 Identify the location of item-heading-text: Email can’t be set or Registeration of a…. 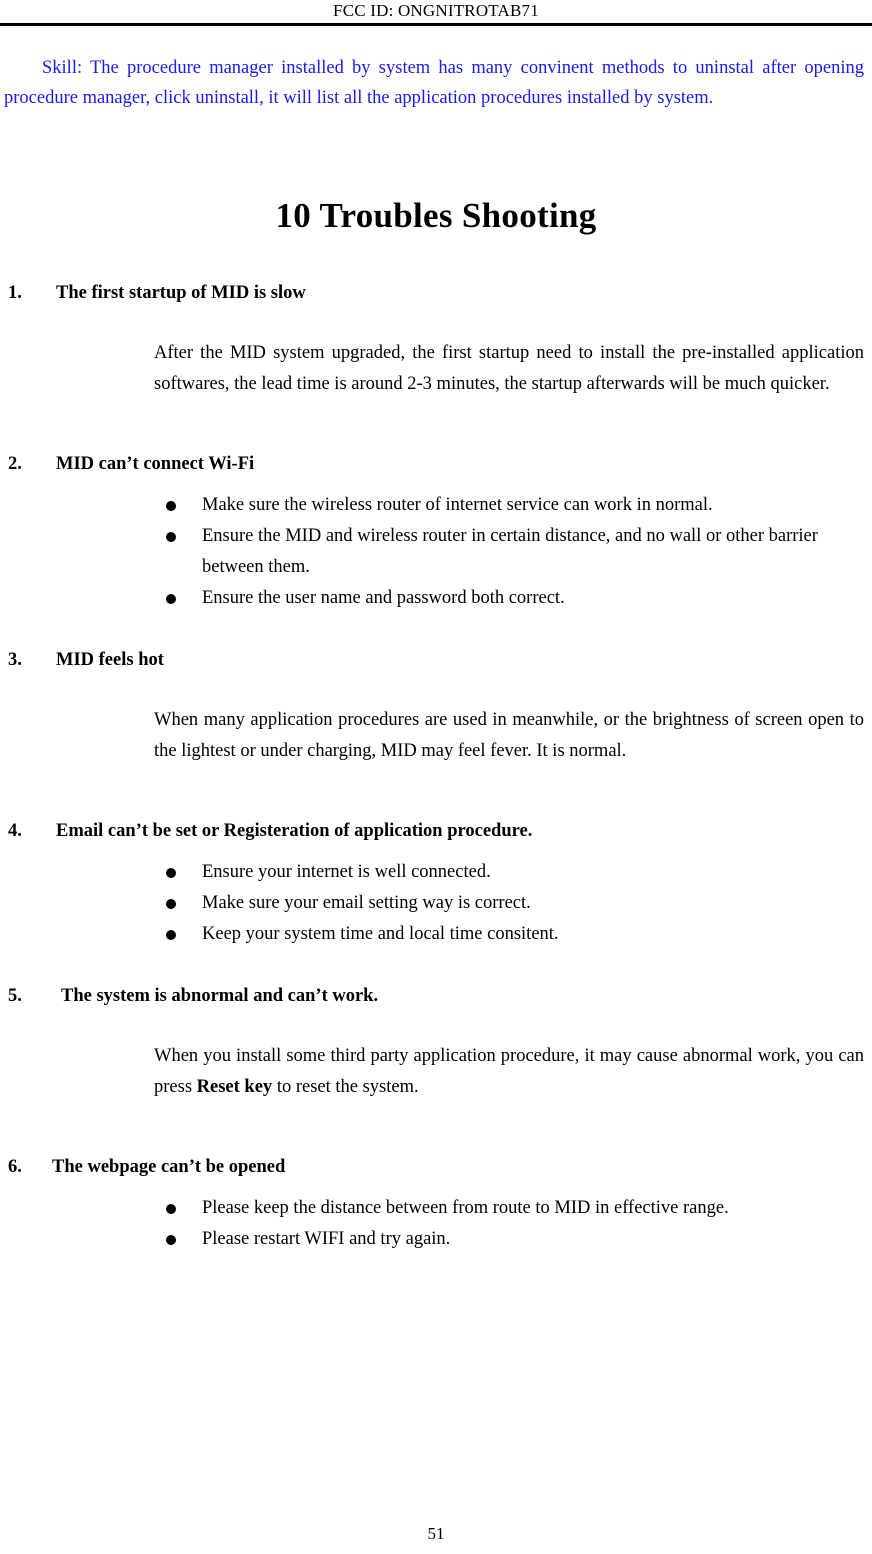
(294, 831).